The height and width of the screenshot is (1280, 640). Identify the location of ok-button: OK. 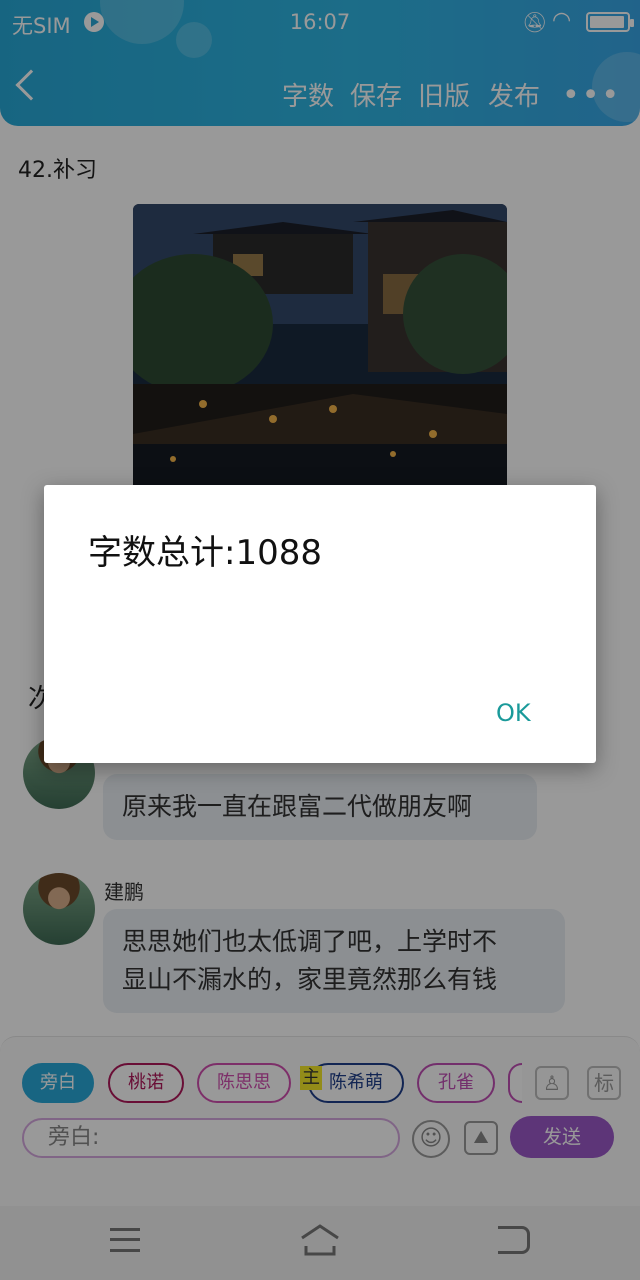
(513, 713).